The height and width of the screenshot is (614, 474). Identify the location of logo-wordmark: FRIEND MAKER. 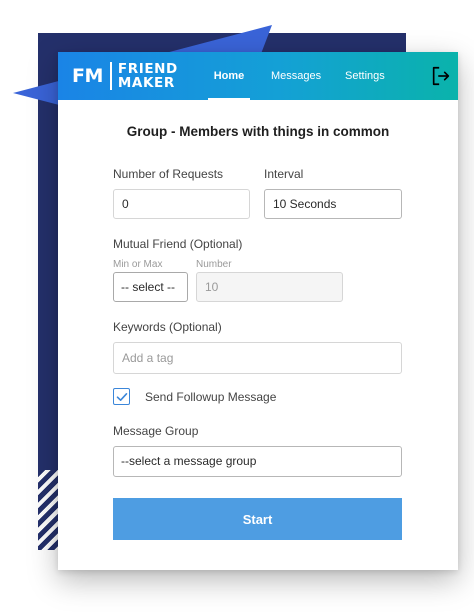
(148, 76).